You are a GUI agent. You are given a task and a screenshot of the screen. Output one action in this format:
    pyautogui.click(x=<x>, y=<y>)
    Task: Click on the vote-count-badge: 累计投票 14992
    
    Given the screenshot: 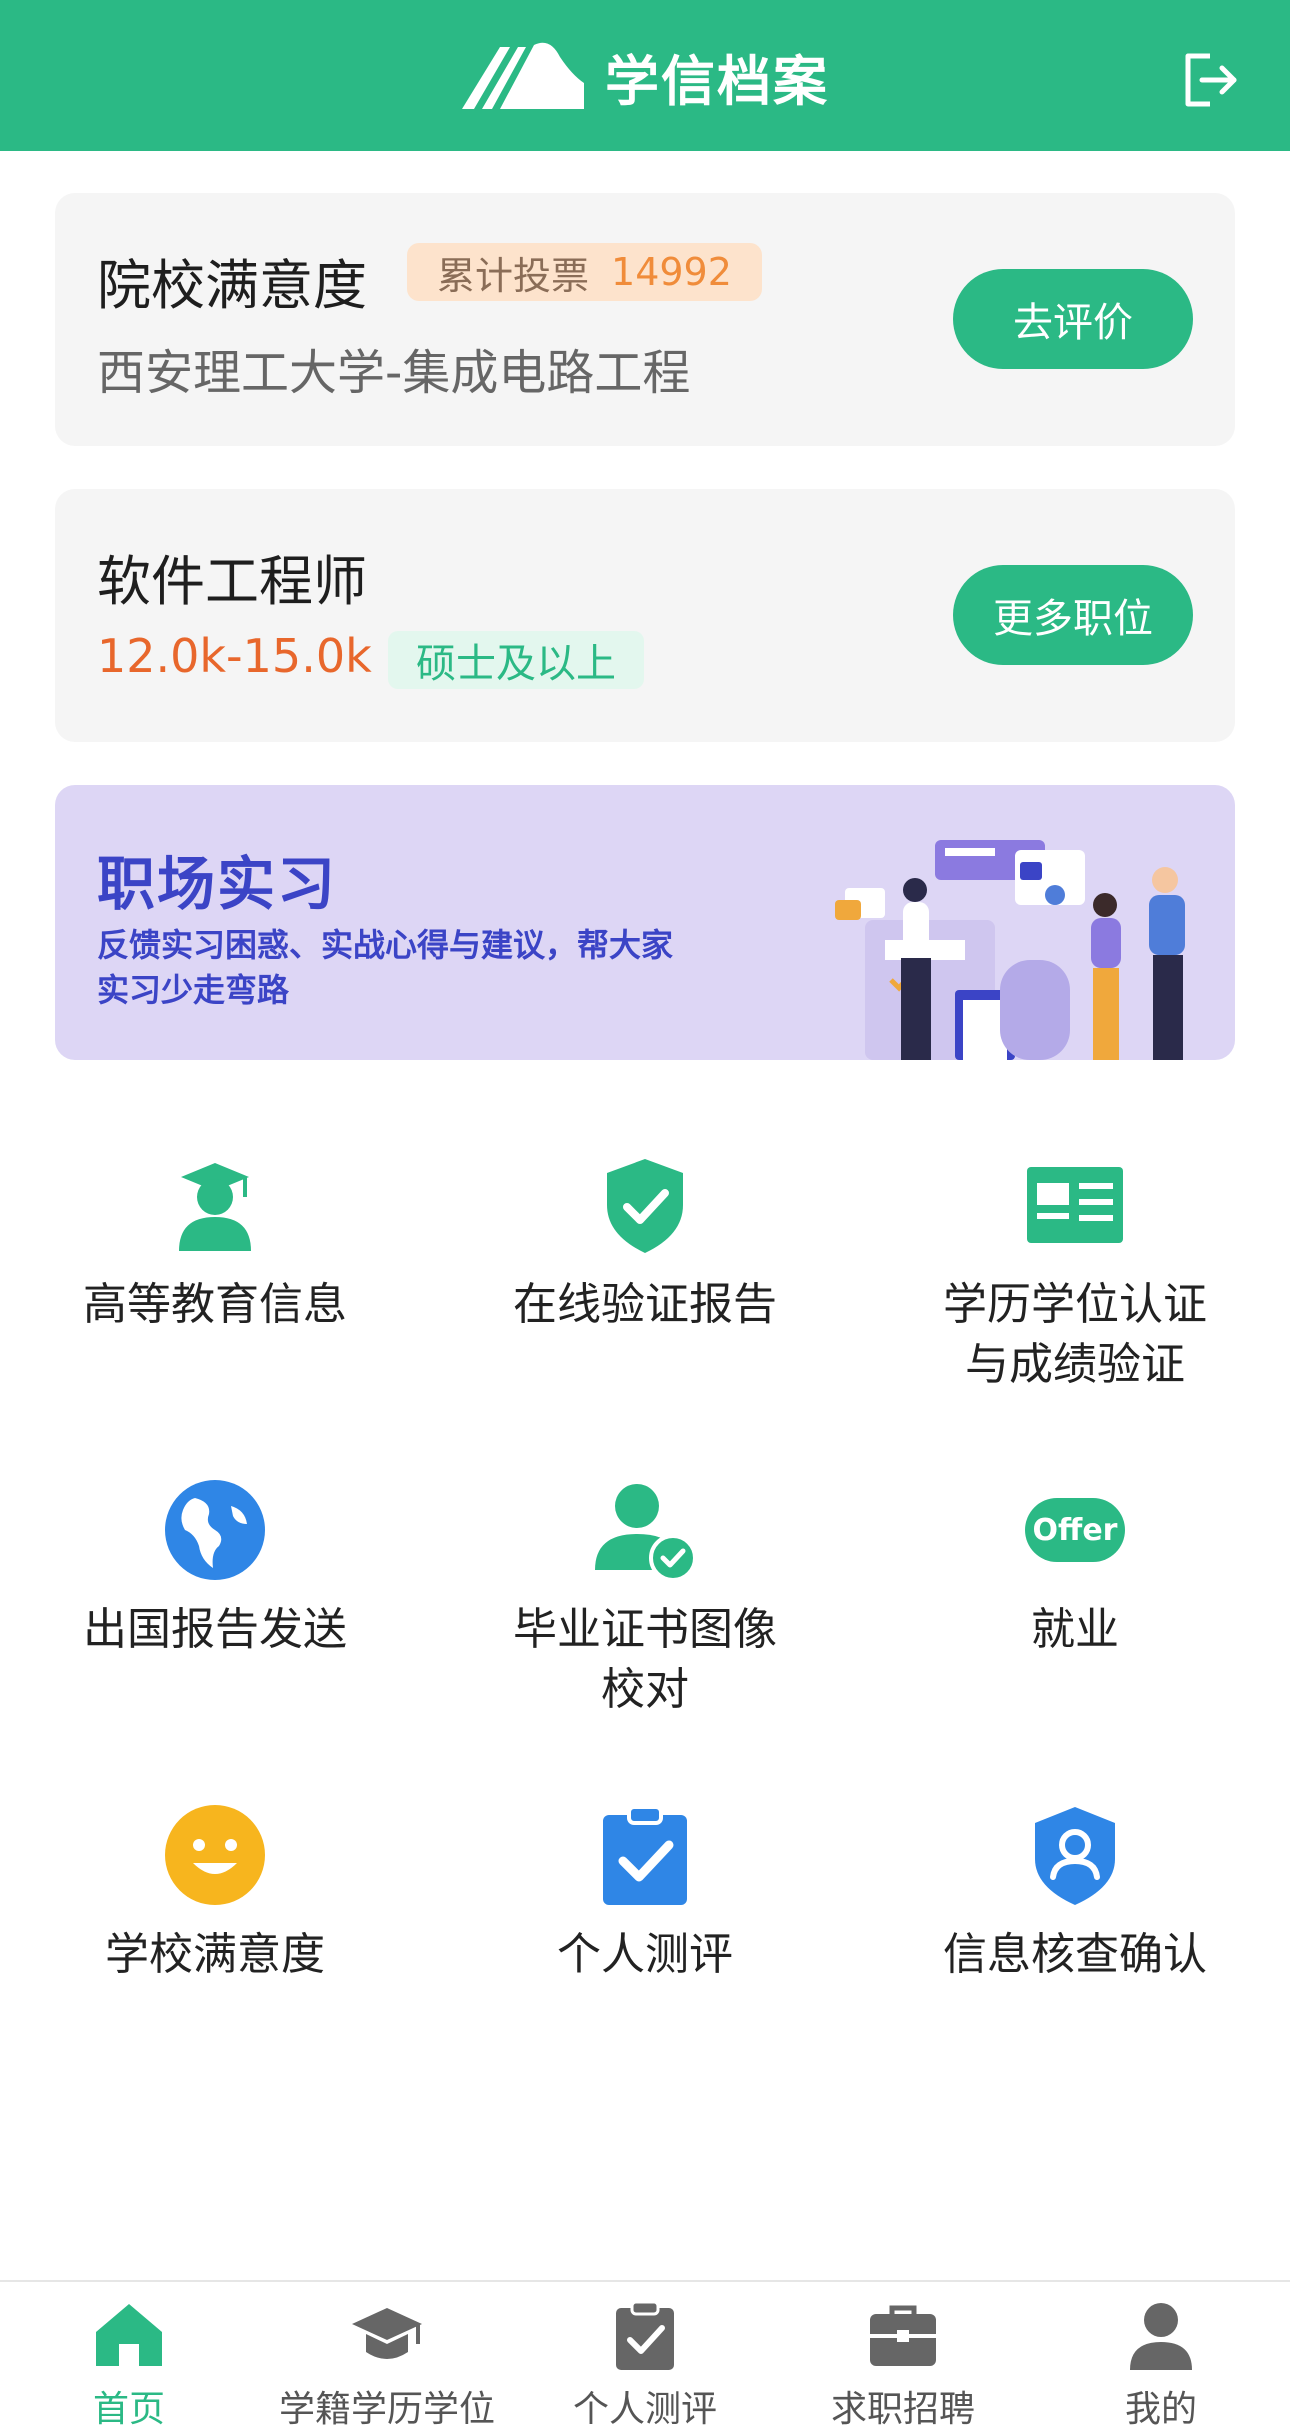 What is the action you would take?
    pyautogui.click(x=584, y=272)
    